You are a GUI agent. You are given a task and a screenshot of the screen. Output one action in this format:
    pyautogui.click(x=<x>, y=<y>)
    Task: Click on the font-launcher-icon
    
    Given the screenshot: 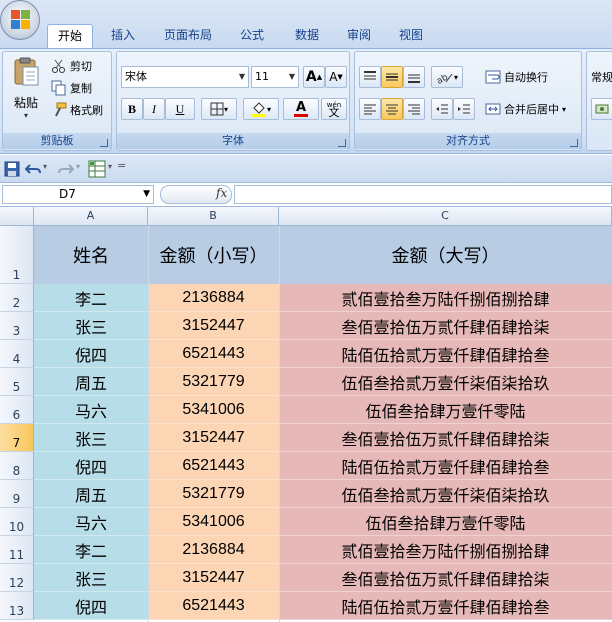 What is the action you would take?
    pyautogui.click(x=342, y=143)
    